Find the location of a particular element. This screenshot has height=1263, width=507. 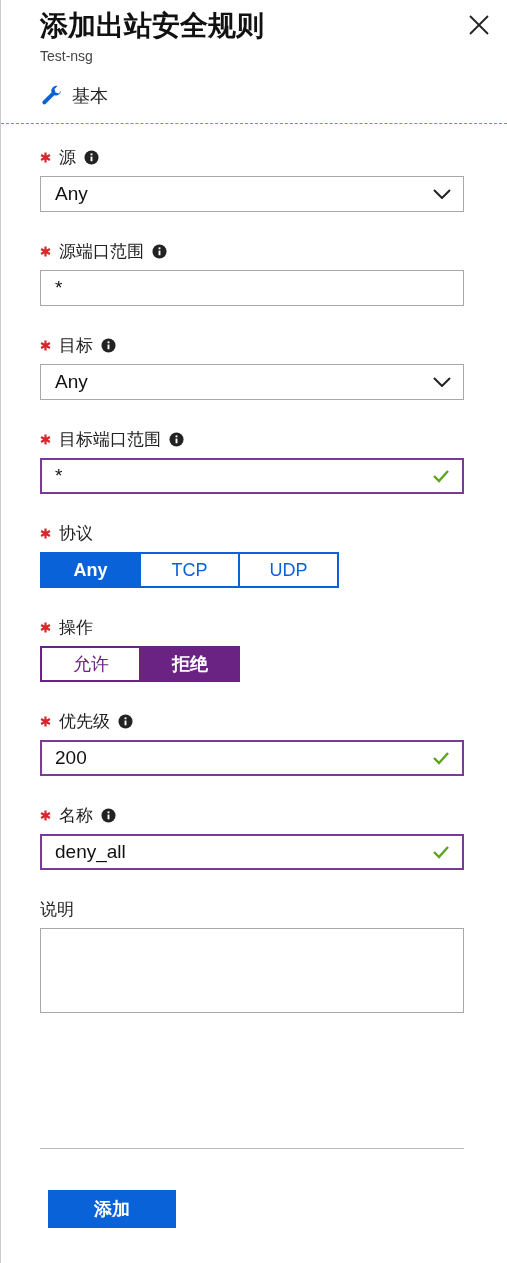

input-field: 200 is located at coordinates (252, 758).